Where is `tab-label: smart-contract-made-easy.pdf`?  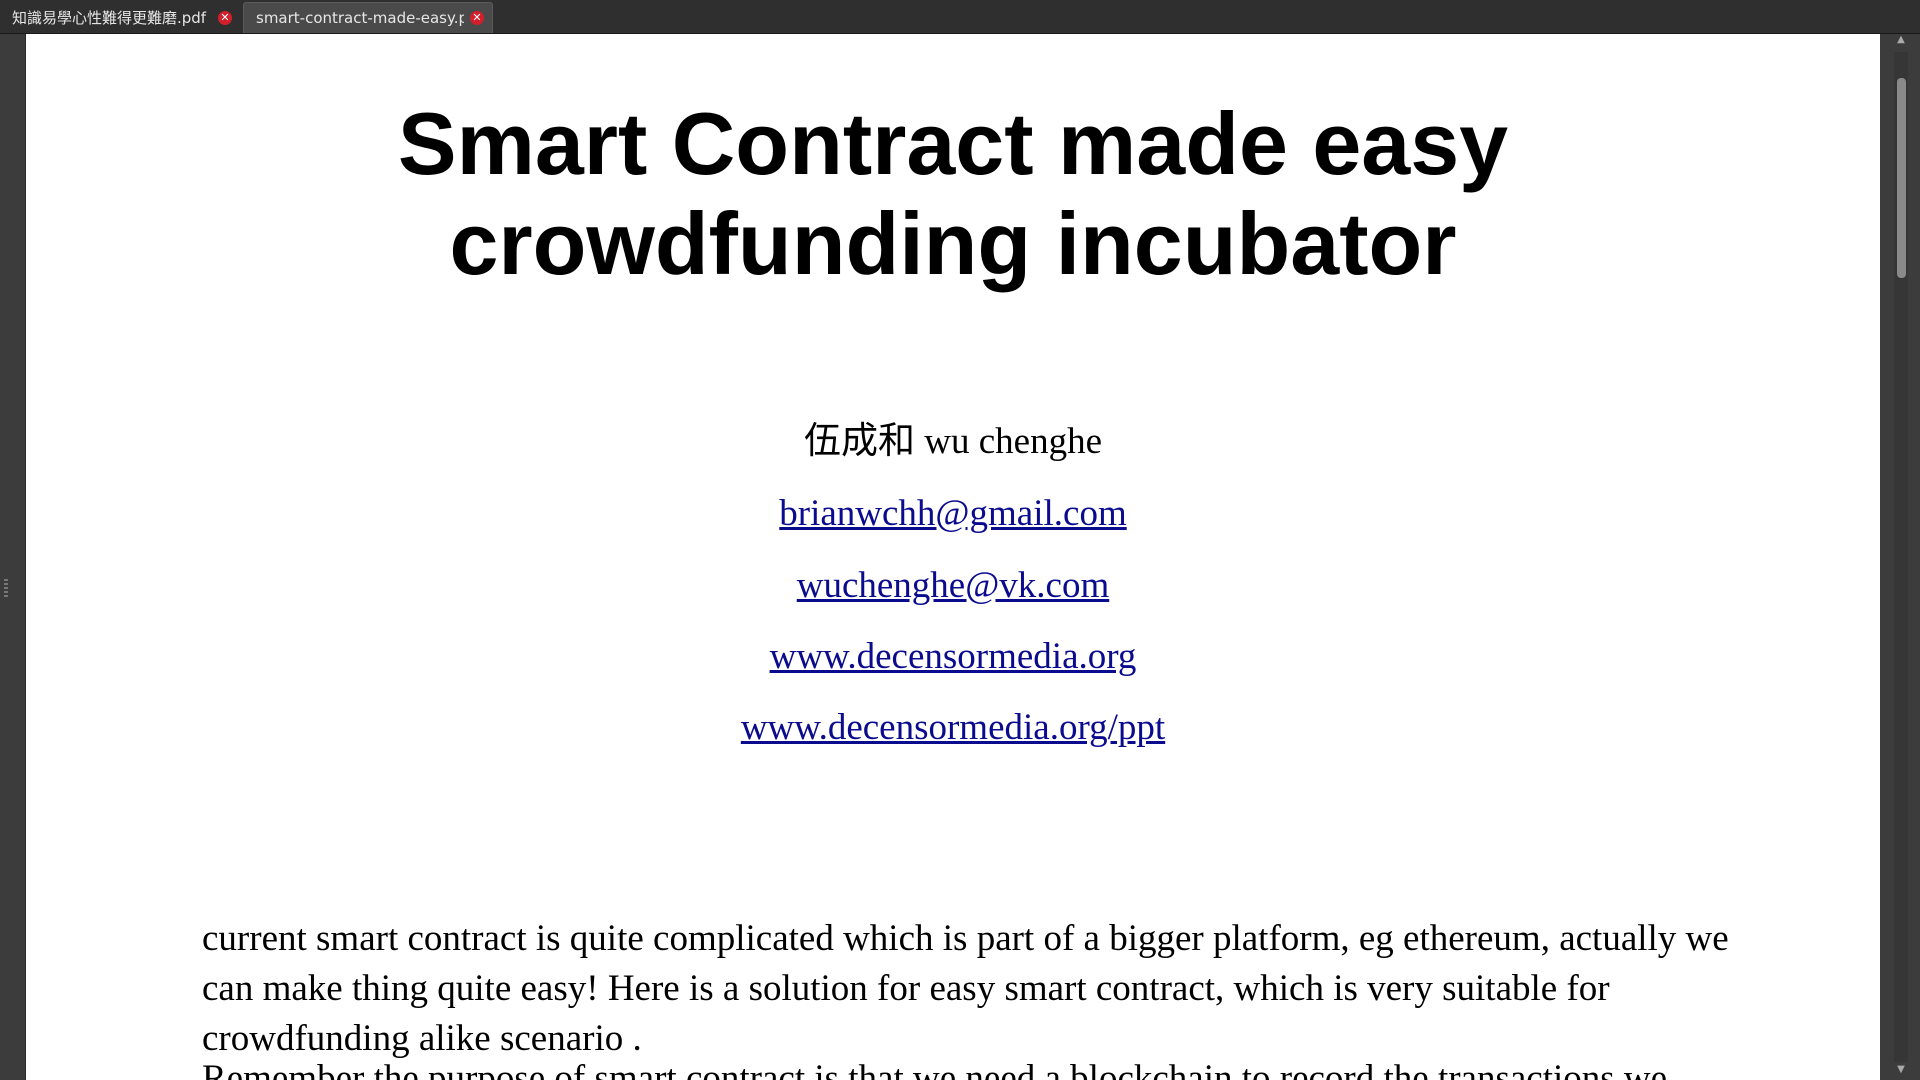 tab-label: smart-contract-made-easy.pdf is located at coordinates (360, 18).